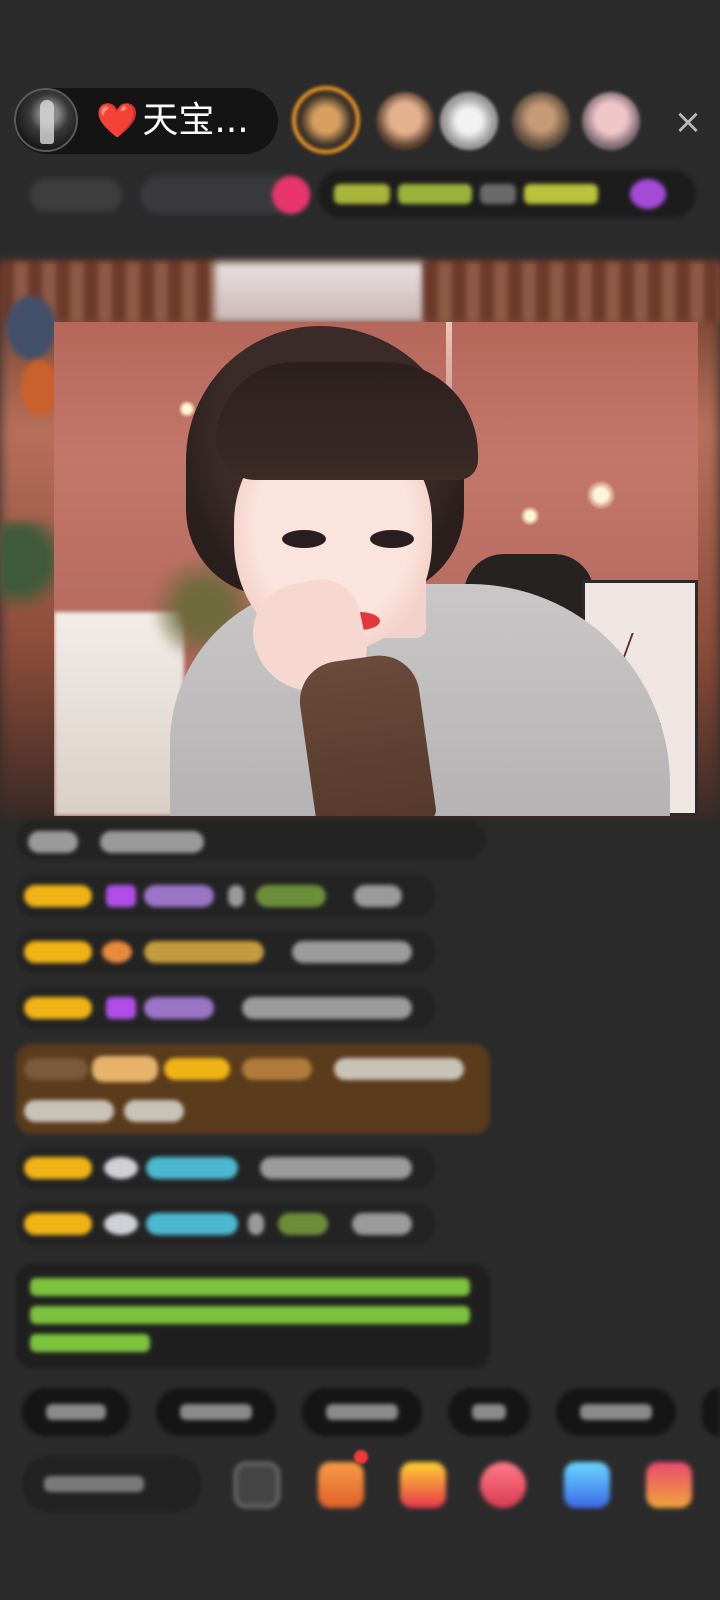 The image size is (720, 1600). Describe the element at coordinates (341, 1485) in the screenshot. I see `task-icon` at that location.